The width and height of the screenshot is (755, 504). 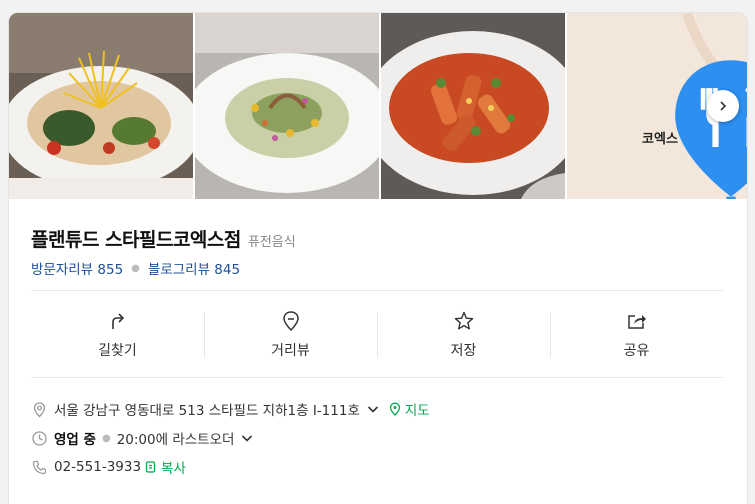 I want to click on action-bar: 길찾기 거리뷰 저장 공유, so click(x=377, y=338).